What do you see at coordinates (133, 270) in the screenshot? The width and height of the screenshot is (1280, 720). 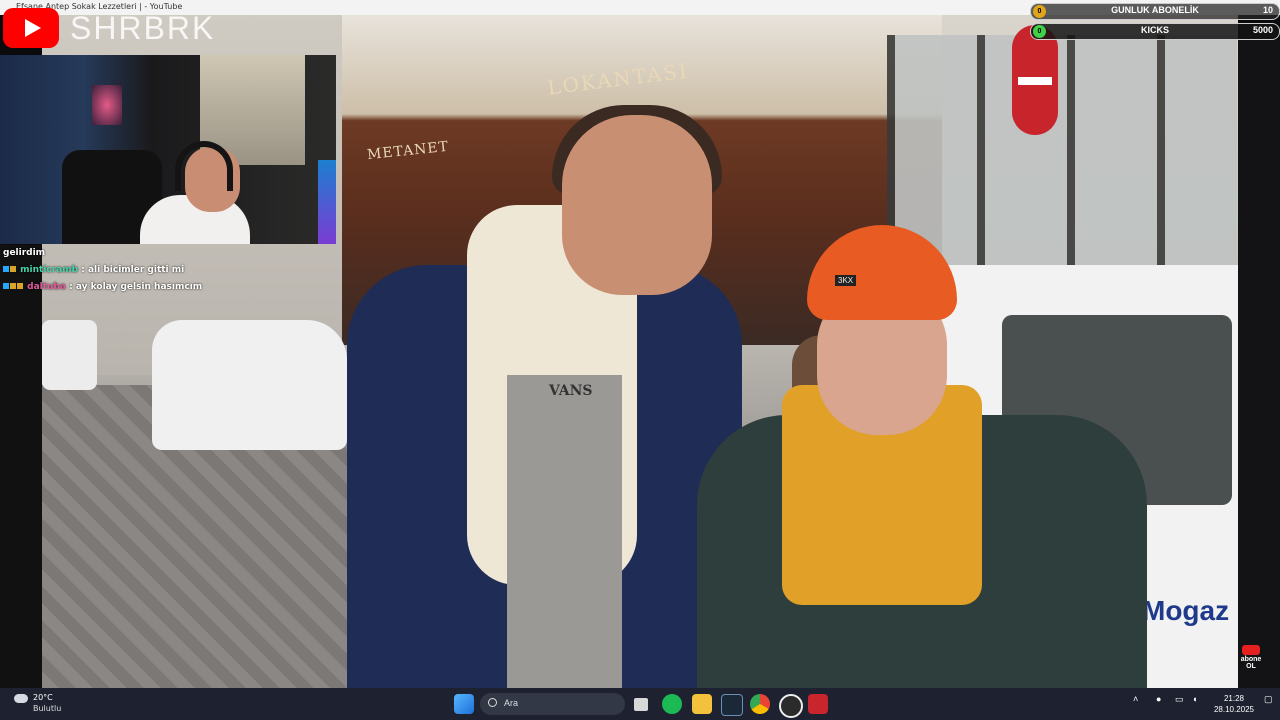 I see `chat-text: : ali bicimler gitti mi` at bounding box center [133, 270].